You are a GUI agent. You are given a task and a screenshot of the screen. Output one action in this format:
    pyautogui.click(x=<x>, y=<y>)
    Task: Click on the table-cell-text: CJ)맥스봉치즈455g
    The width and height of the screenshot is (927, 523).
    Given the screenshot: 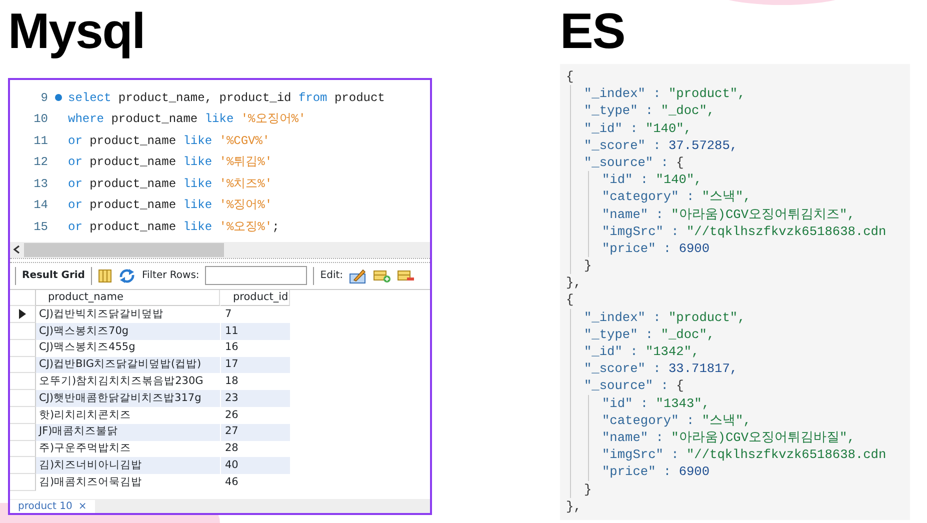 What is the action you would take?
    pyautogui.click(x=87, y=348)
    